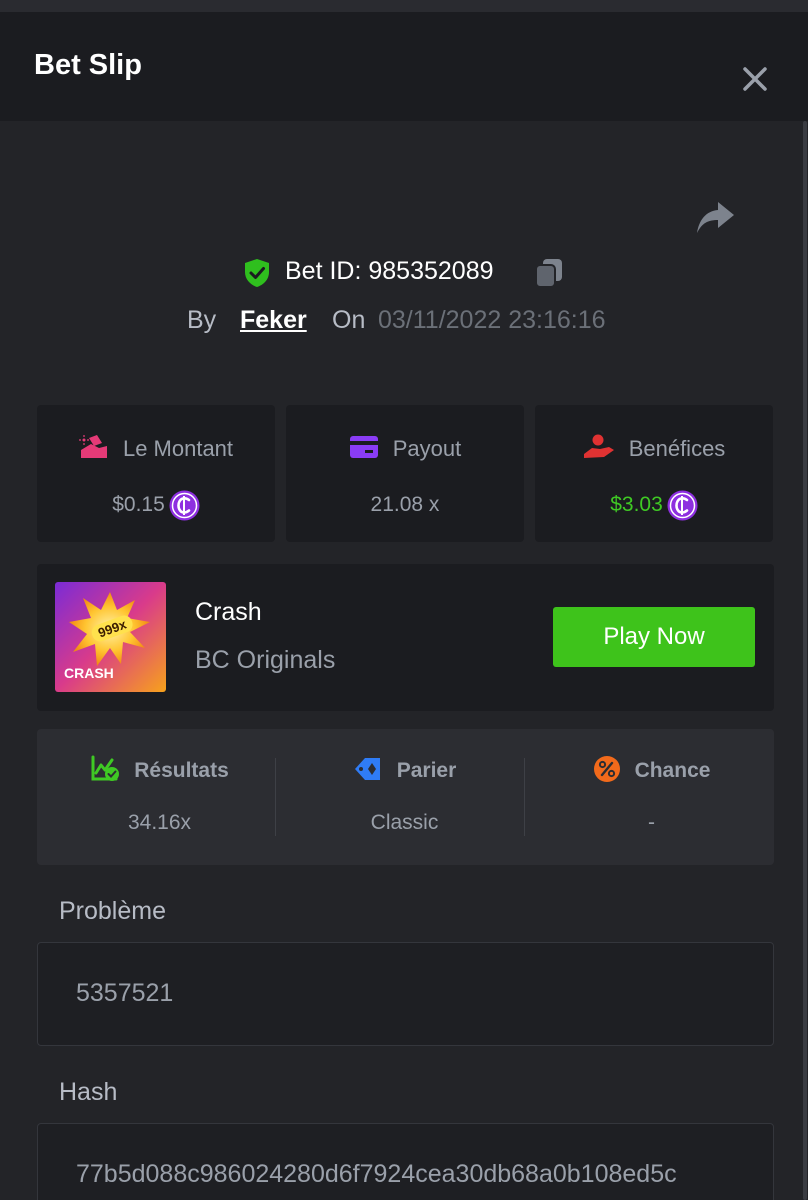  What do you see at coordinates (257, 273) in the screenshot?
I see `shield-check-icon` at bounding box center [257, 273].